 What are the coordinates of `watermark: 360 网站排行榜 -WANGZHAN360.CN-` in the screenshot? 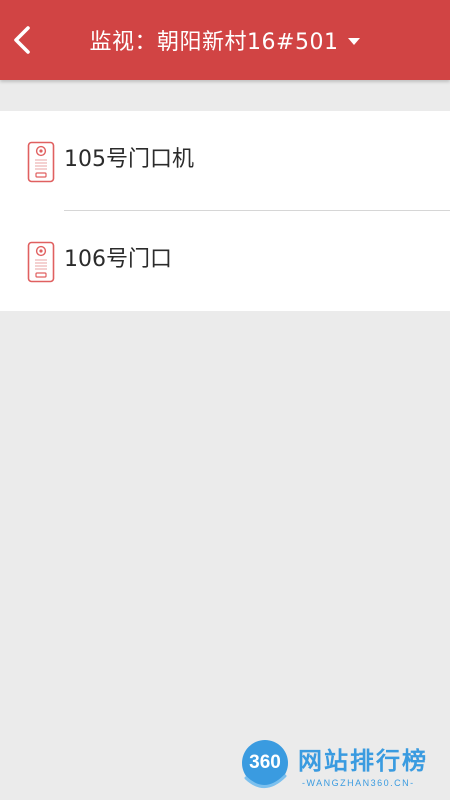 It's located at (341, 767).